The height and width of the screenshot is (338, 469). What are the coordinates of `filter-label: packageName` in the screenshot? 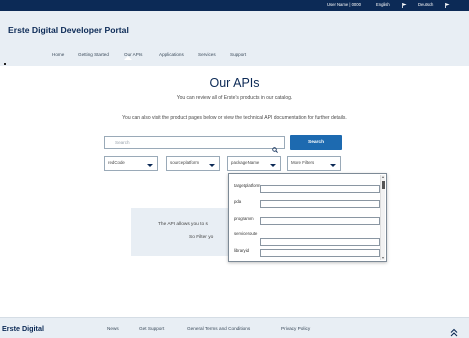 It's located at (245, 162).